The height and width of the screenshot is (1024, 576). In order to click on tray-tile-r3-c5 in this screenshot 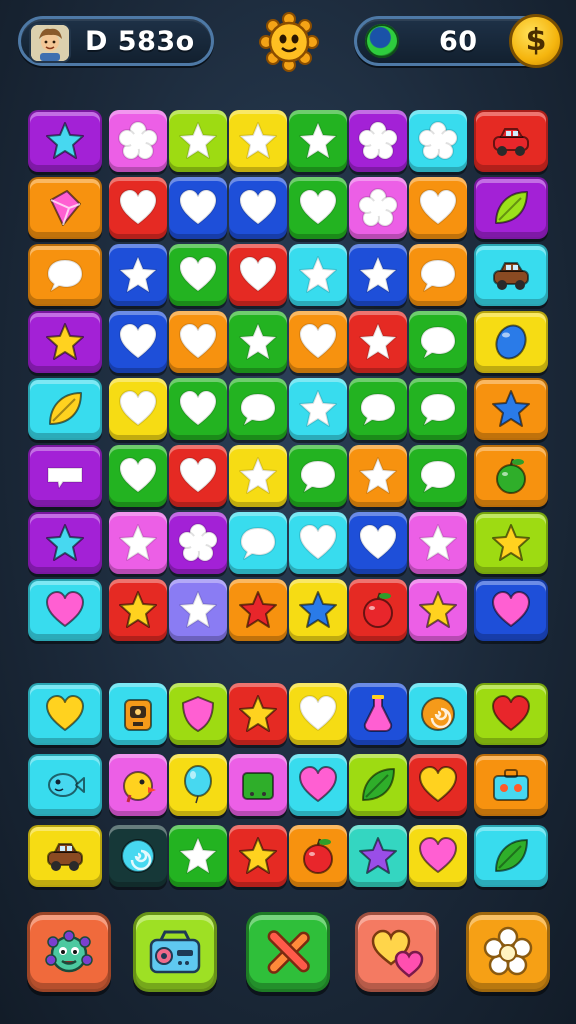, I will do `click(318, 856)`.